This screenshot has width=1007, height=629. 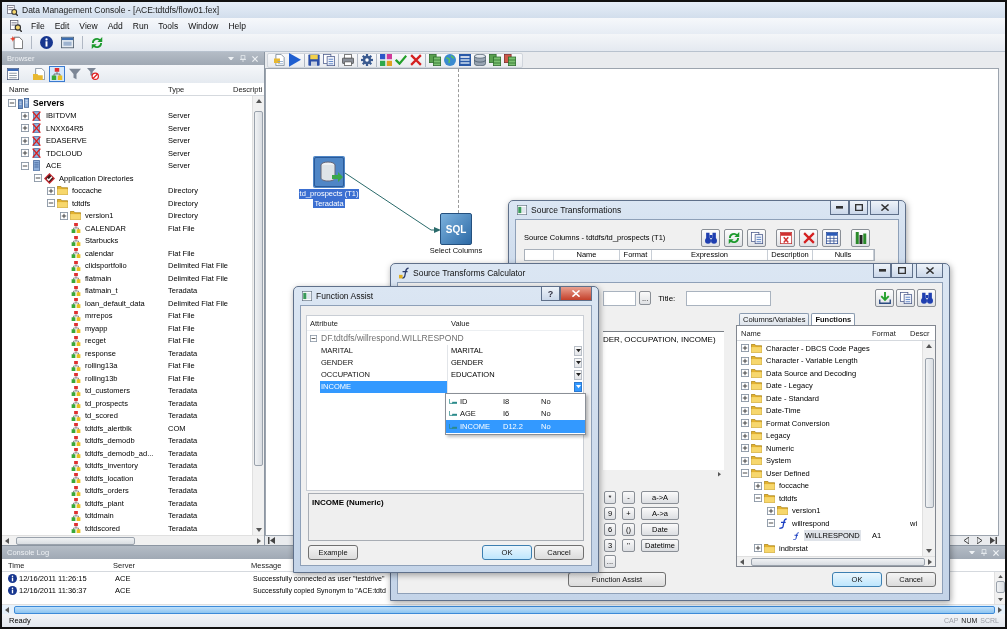 What do you see at coordinates (295, 60) in the screenshot?
I see `play-icon` at bounding box center [295, 60].